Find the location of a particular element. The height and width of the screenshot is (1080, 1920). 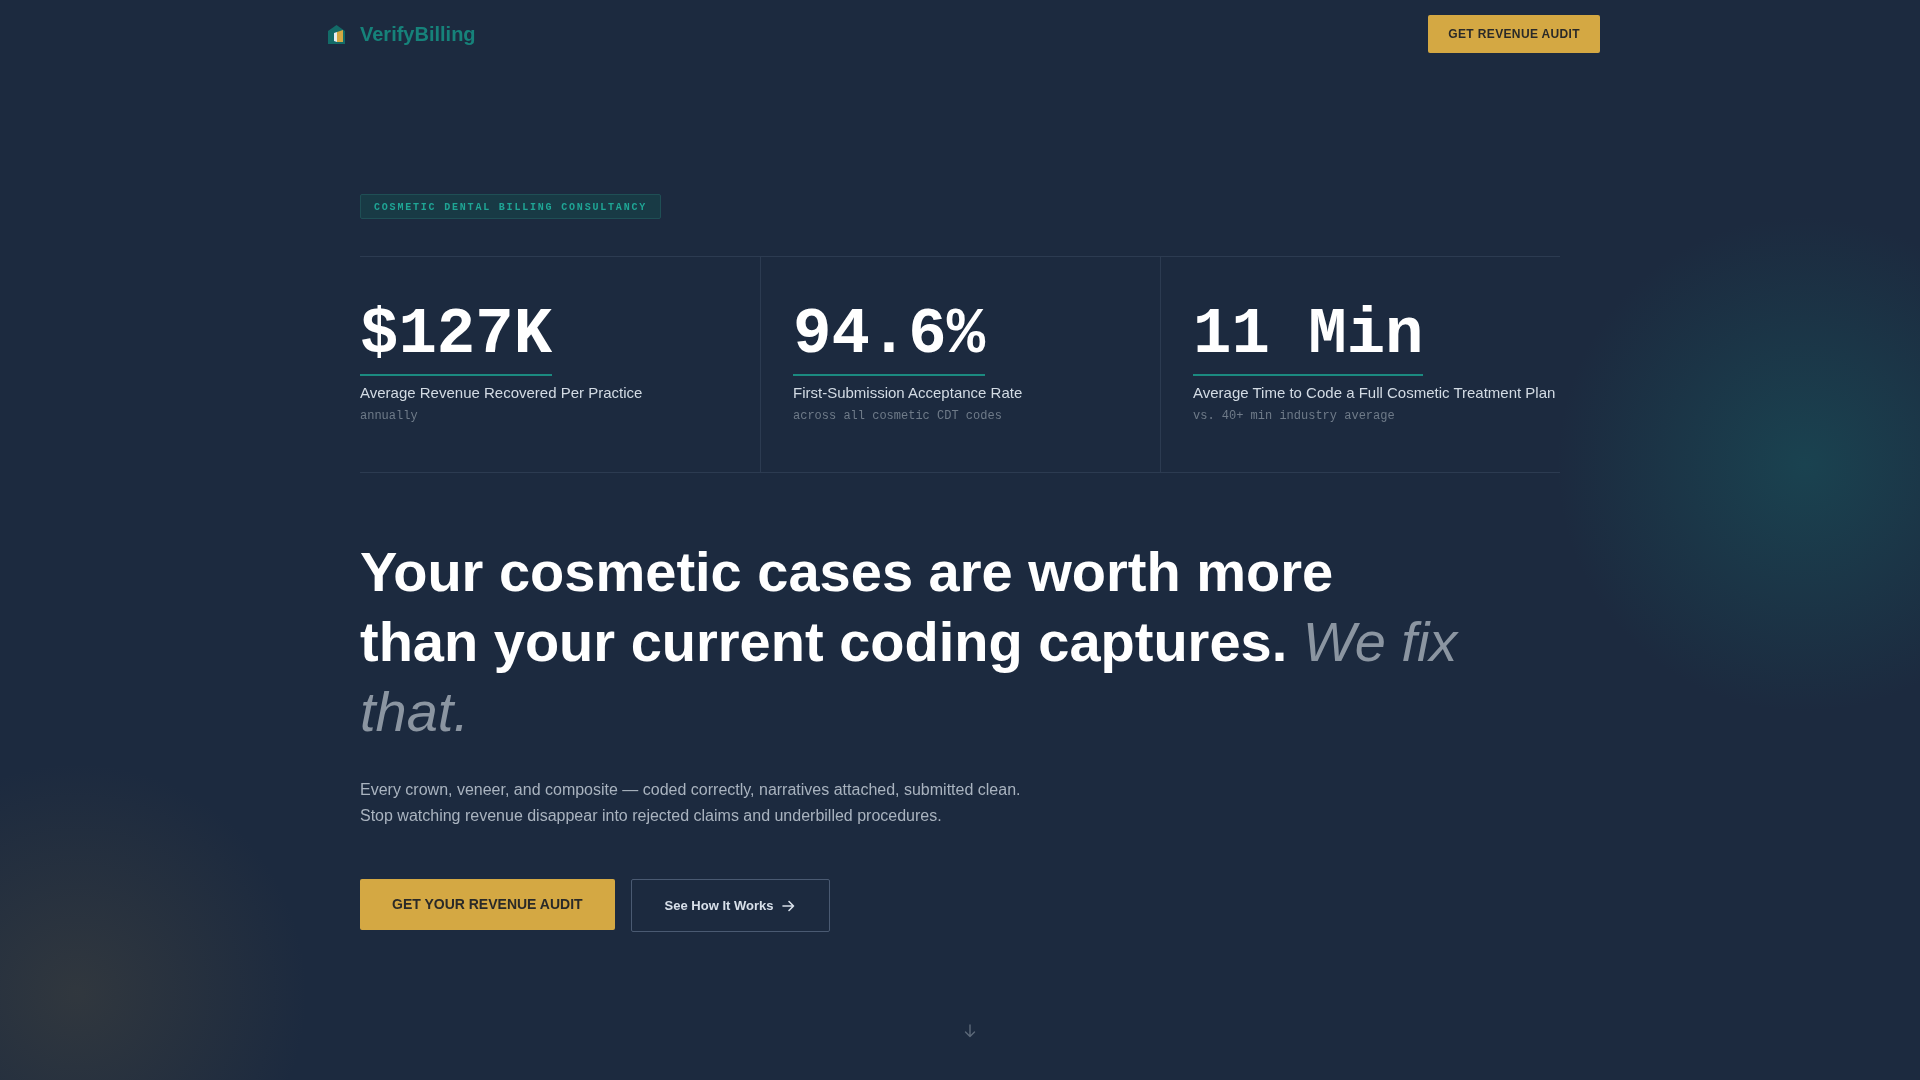

how-it-works-button: See How It Works is located at coordinates (730, 905).